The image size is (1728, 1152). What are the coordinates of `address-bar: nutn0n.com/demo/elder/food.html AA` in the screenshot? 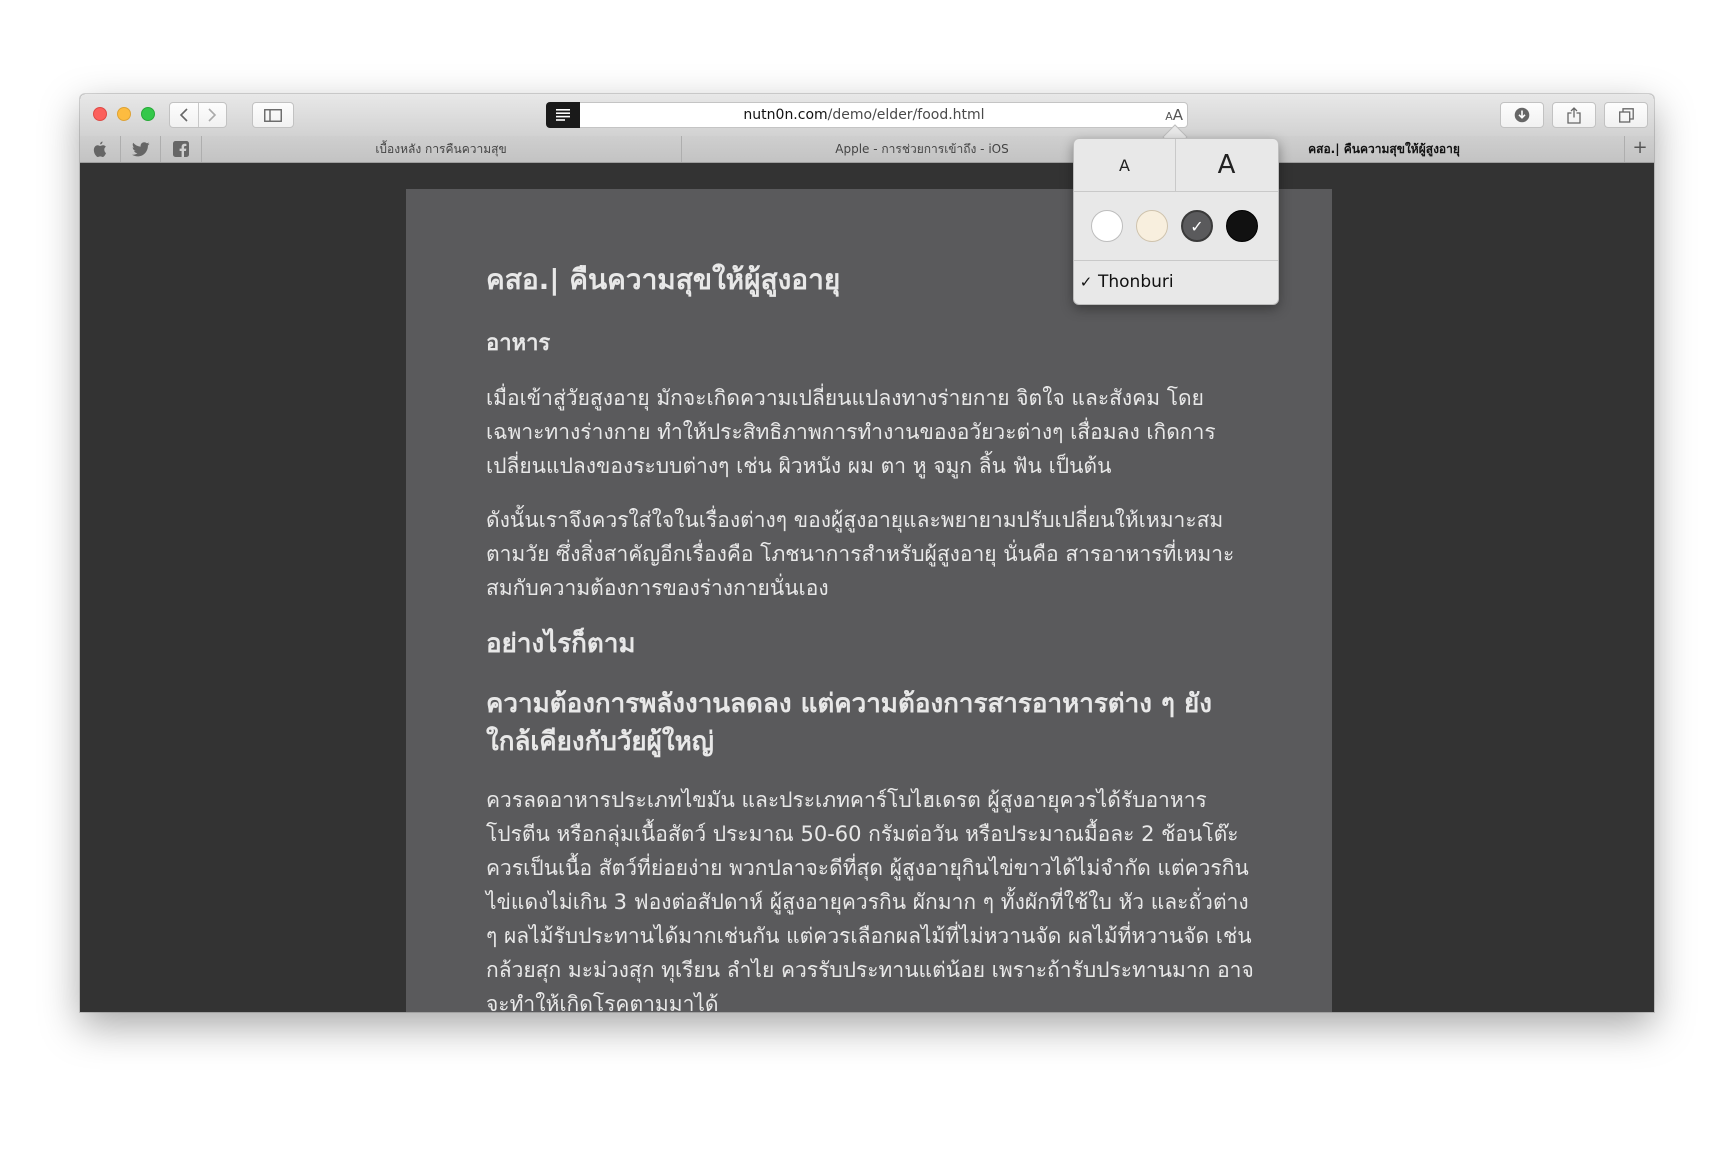 It's located at (867, 115).